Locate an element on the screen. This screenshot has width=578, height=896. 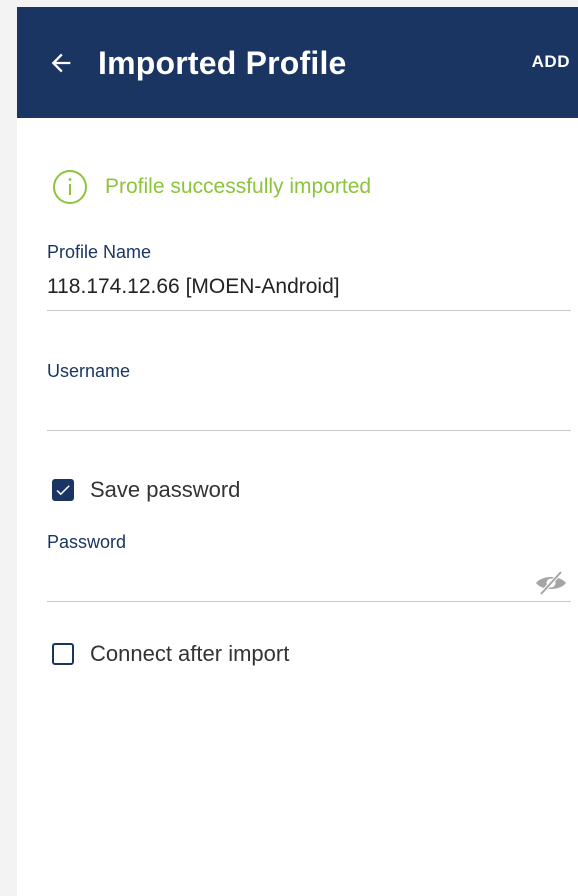
profile-name-input: 118.174.12.66 [MOEN-Android] is located at coordinates (309, 287).